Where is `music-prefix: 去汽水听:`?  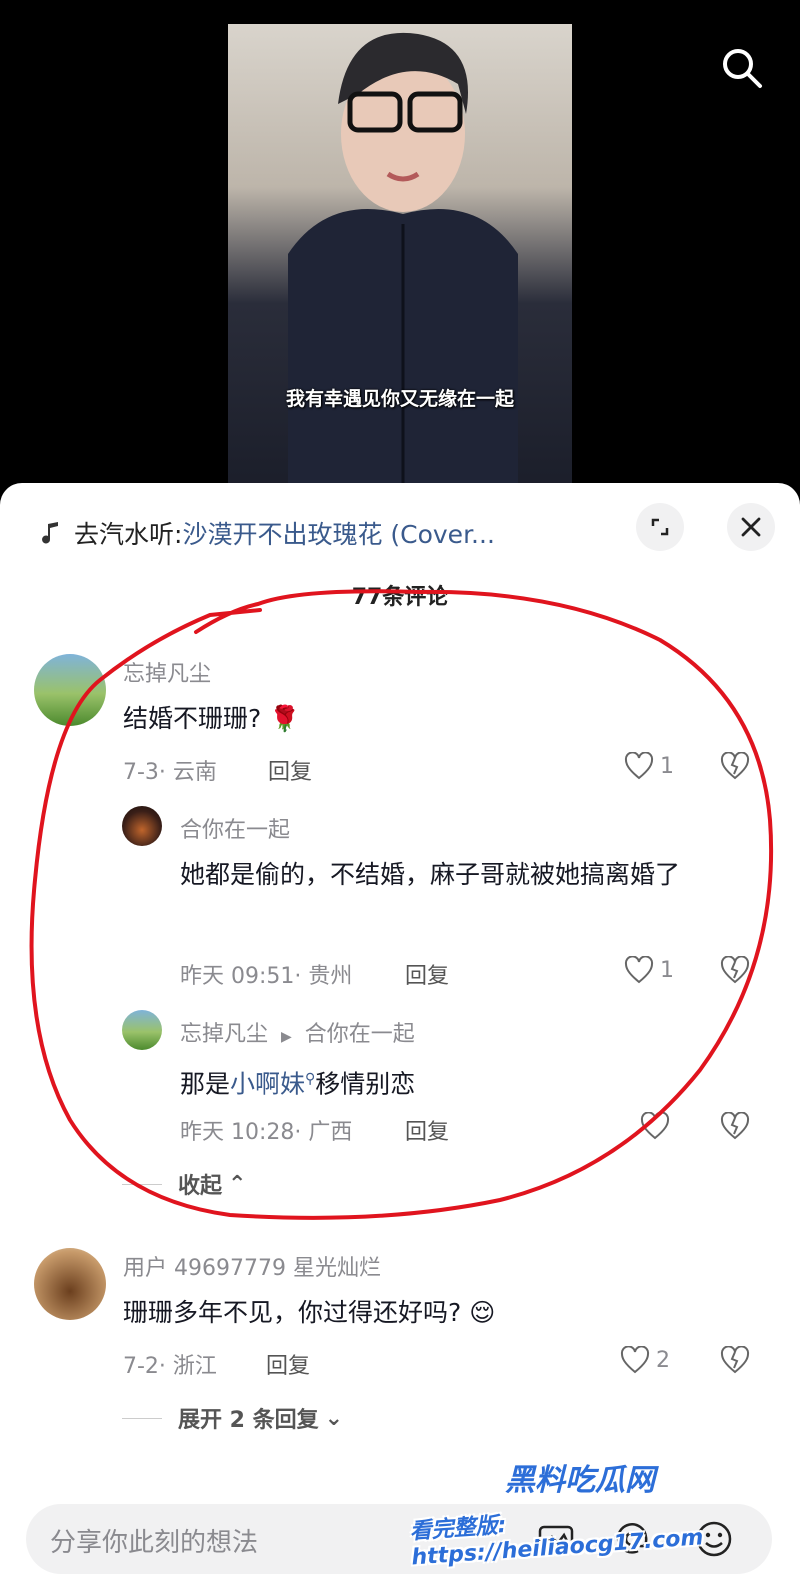
music-prefix: 去汽水听: is located at coordinates (128, 534).